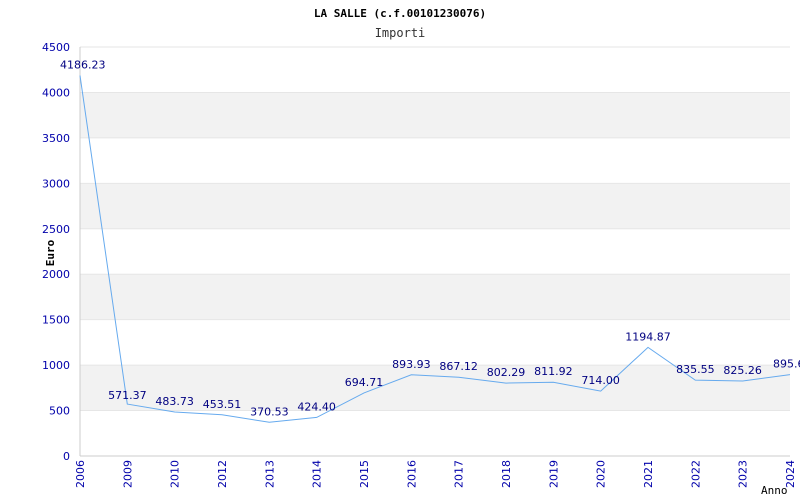 The height and width of the screenshot is (500, 800). What do you see at coordinates (458, 366) in the screenshot?
I see `data-label: 867.12` at bounding box center [458, 366].